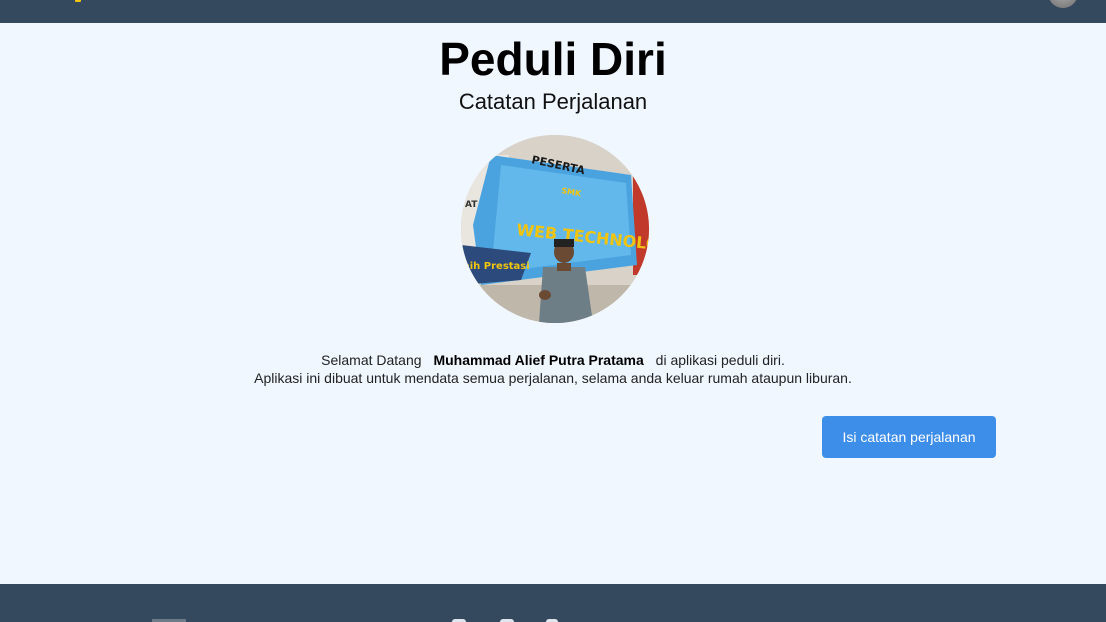  I want to click on user-name: Muhammad Alief Putra Pratama, so click(538, 360).